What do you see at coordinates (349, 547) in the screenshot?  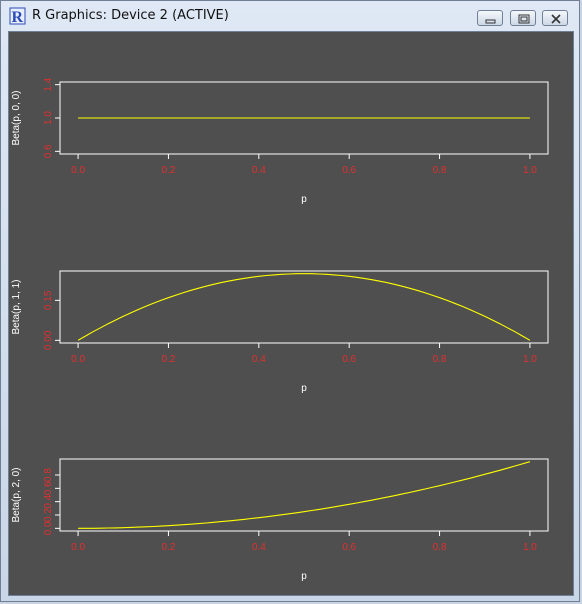 I see `plot-3-x-tick-label: 0.6` at bounding box center [349, 547].